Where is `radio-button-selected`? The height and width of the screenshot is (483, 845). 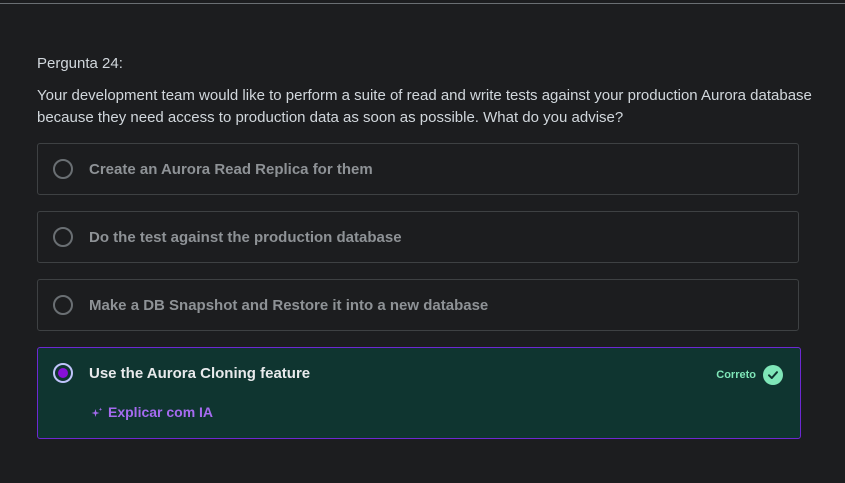 radio-button-selected is located at coordinates (63, 373).